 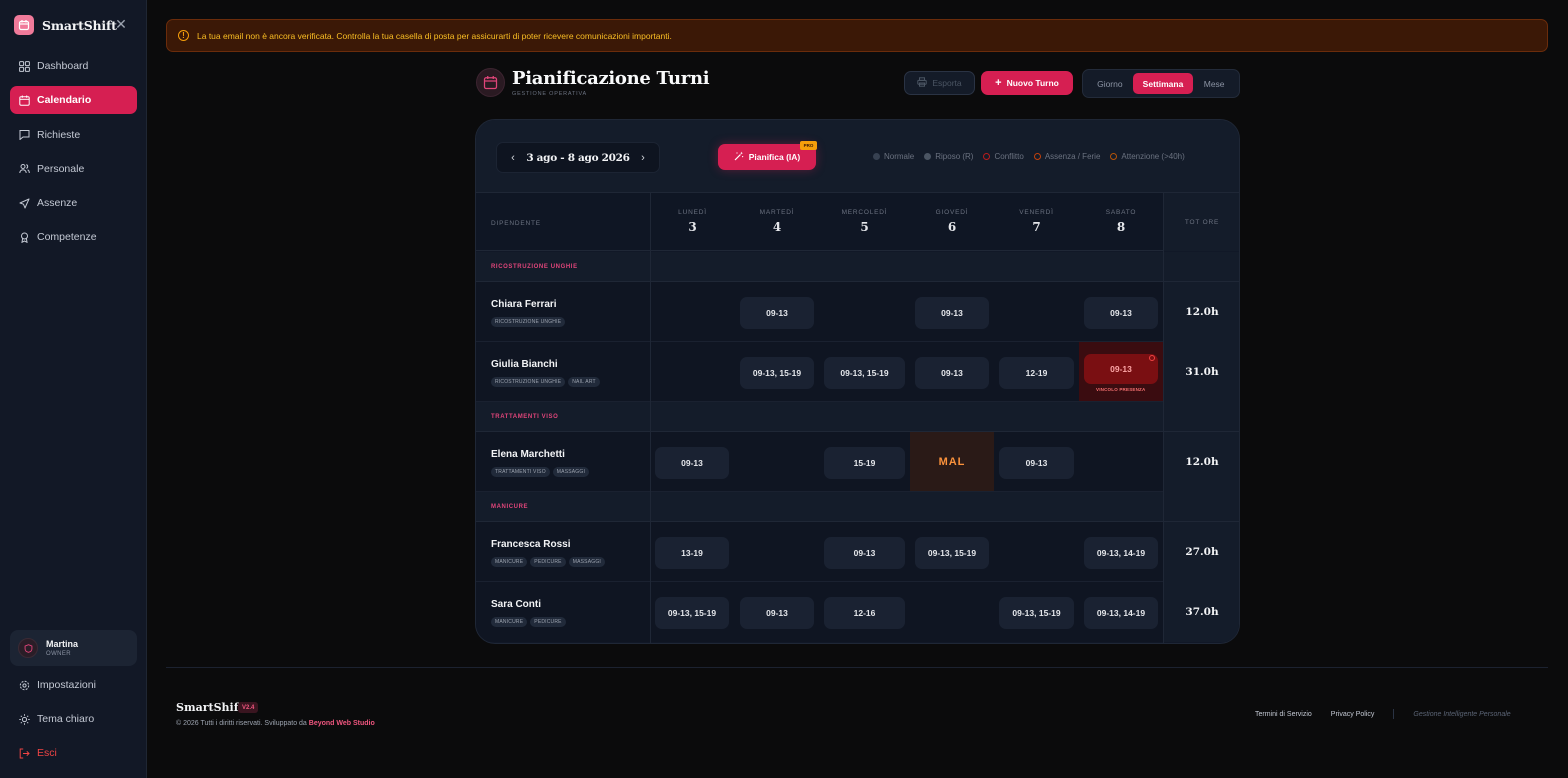 What do you see at coordinates (183, 35) in the screenshot?
I see `alert-circle-icon: !` at bounding box center [183, 35].